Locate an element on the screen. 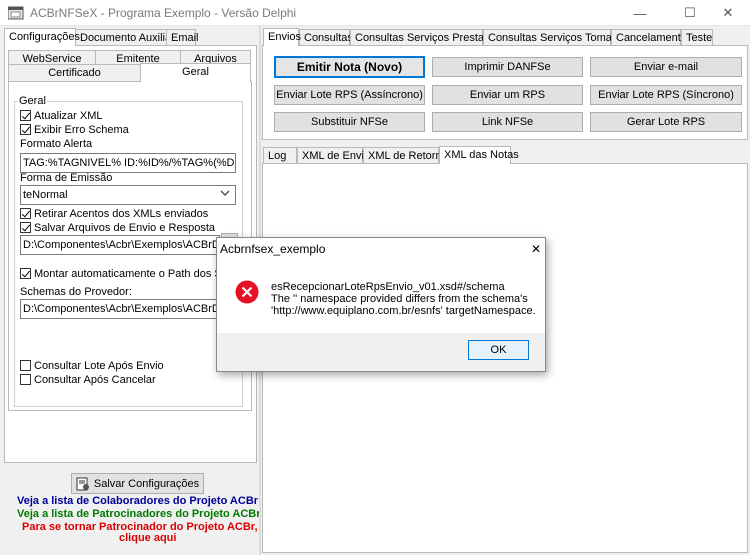 The image size is (750, 555). retirar-acentos-checkbox is located at coordinates (25, 213).